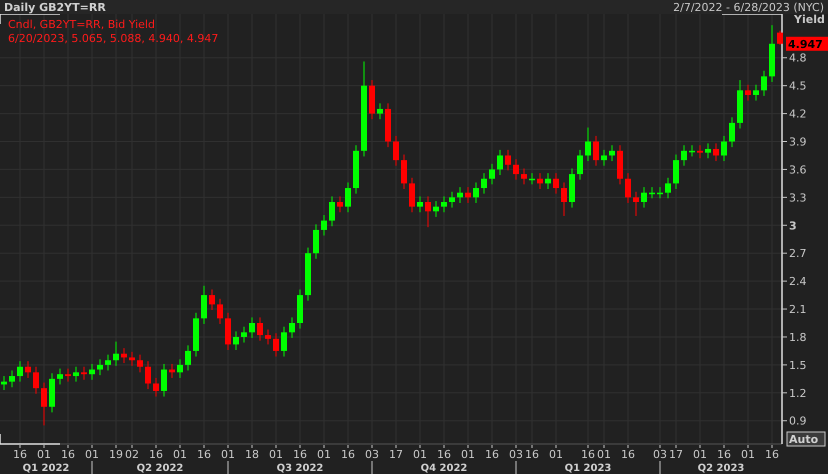 Image resolution: width=828 pixels, height=474 pixels. Describe the element at coordinates (797, 114) in the screenshot. I see `axis-label: 4.2` at that location.